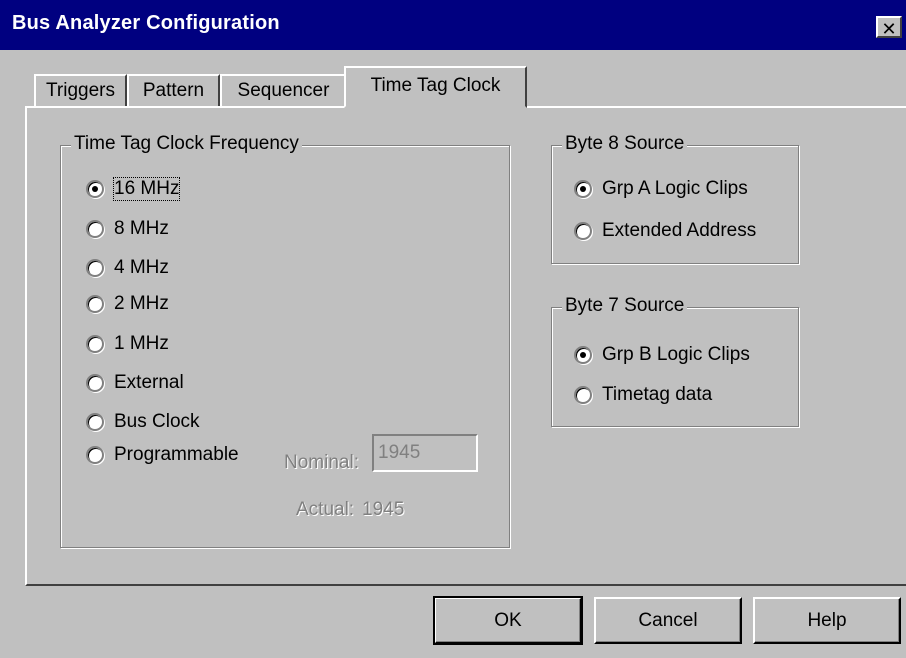 The height and width of the screenshot is (658, 906). I want to click on radio-label: 4 MHz, so click(141, 267).